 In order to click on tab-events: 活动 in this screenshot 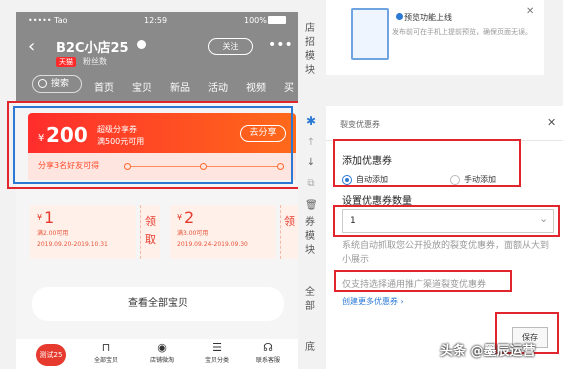, I will do `click(218, 86)`.